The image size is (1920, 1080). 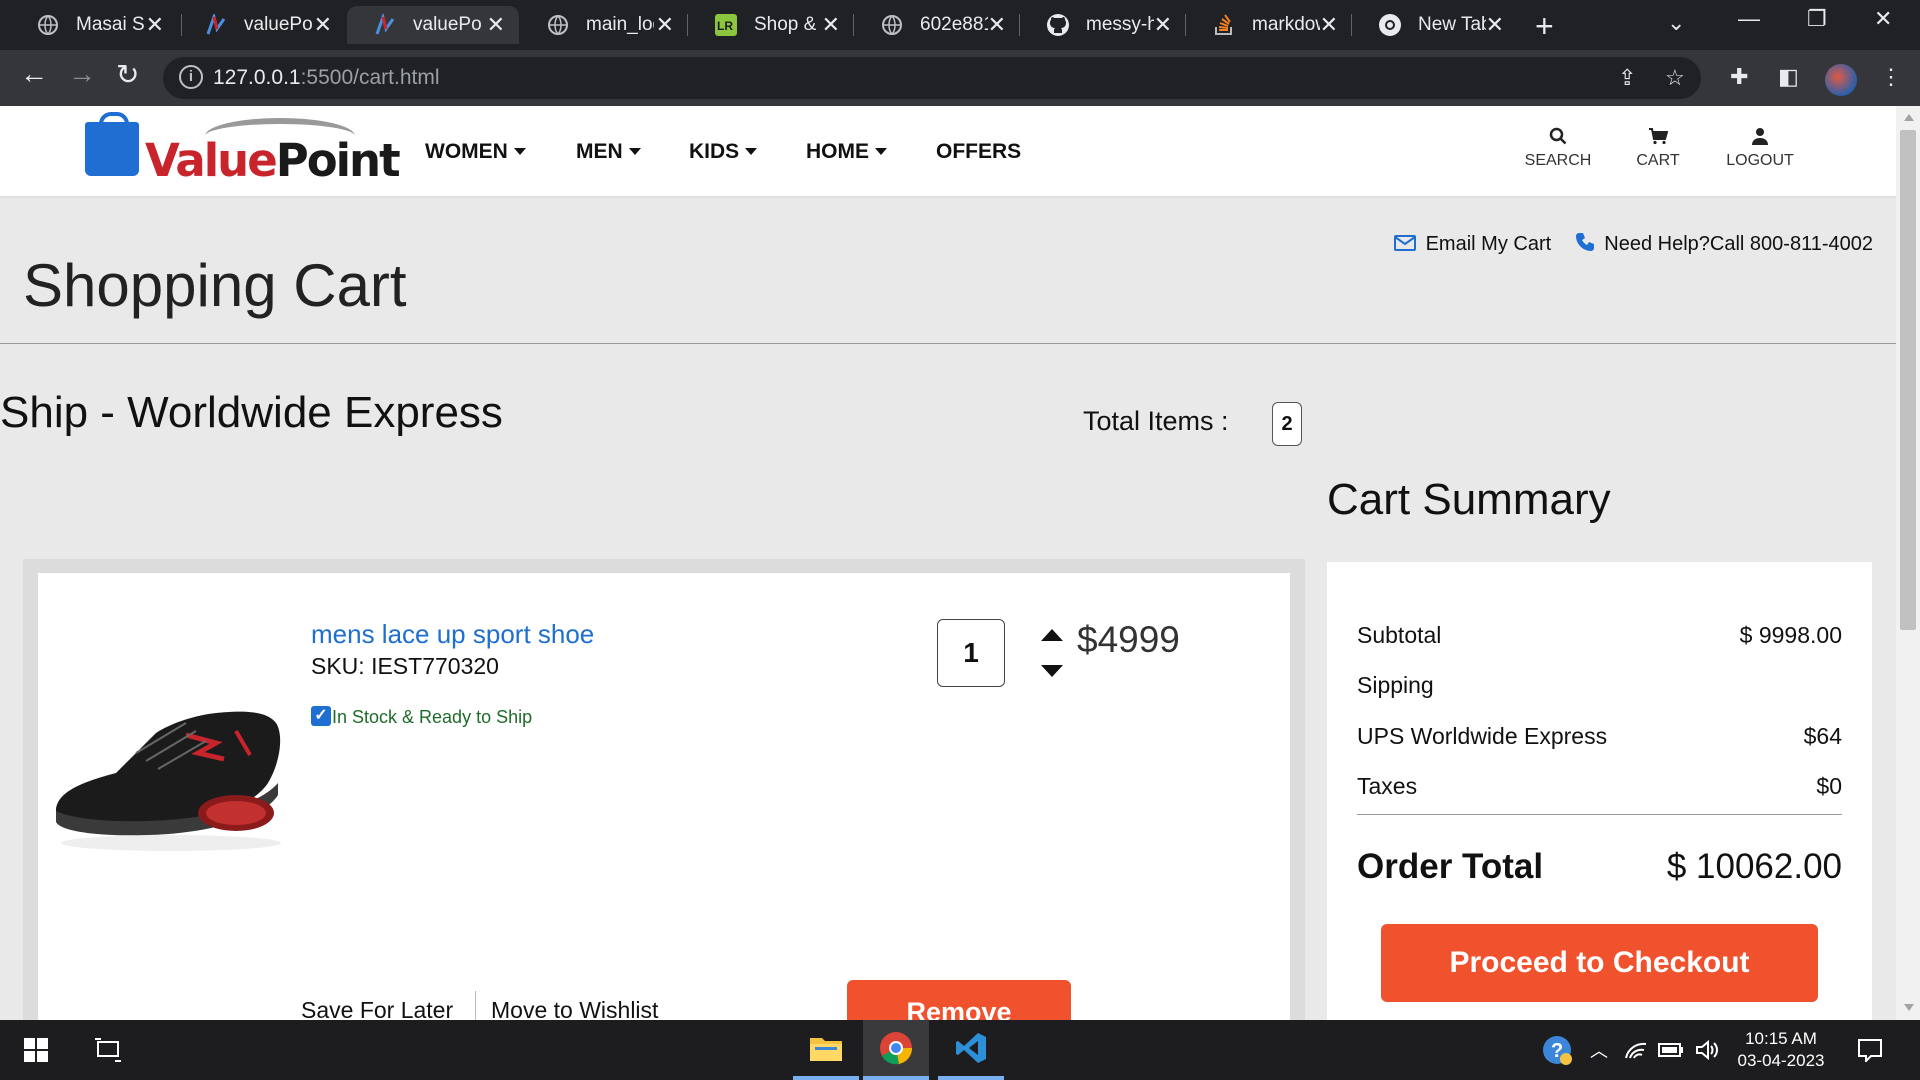 What do you see at coordinates (1870, 1050) in the screenshot?
I see `notifications-icon` at bounding box center [1870, 1050].